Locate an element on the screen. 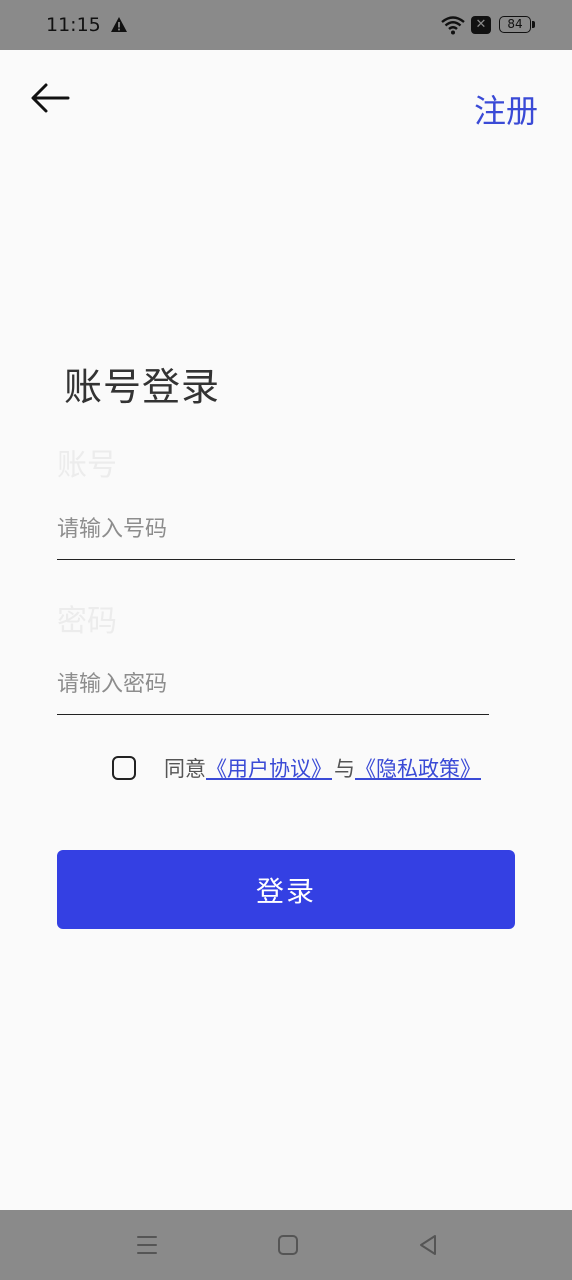  status-time: 11:15 is located at coordinates (73, 25).